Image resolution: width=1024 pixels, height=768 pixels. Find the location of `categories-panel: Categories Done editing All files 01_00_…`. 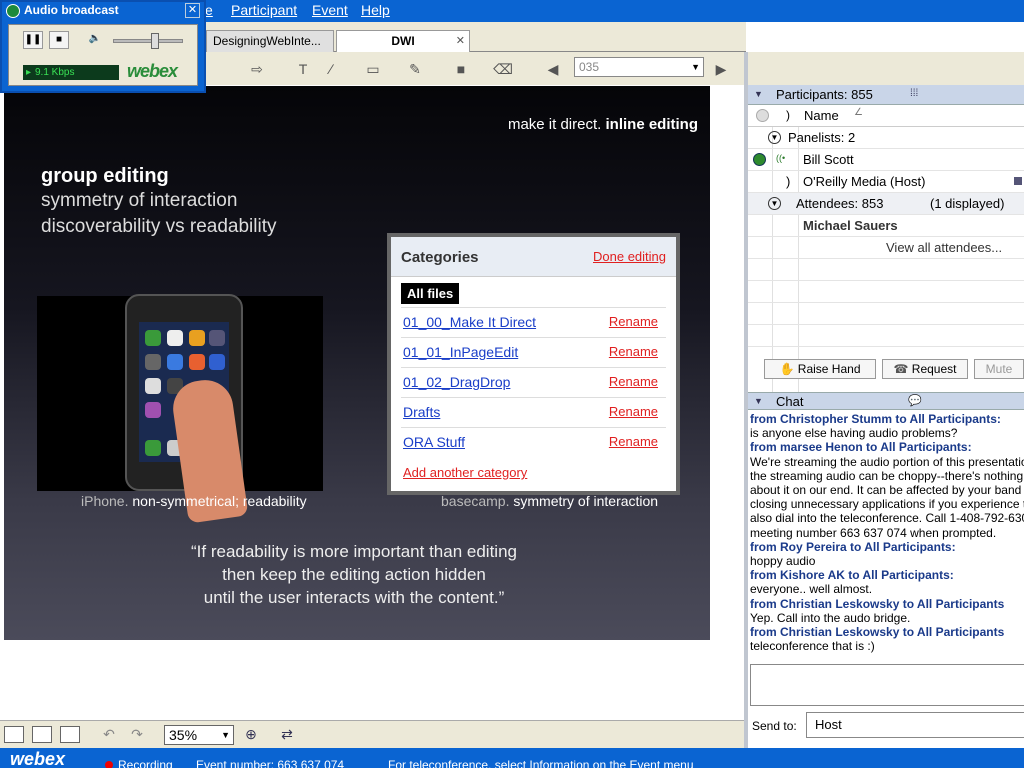

categories-panel: Categories Done editing All files 01_00_… is located at coordinates (533, 364).